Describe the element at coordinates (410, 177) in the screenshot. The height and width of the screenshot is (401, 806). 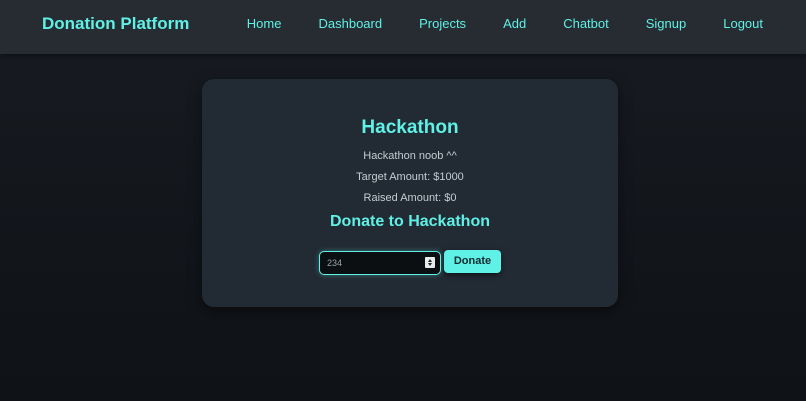
I see `target-amount: Target Amount: $1000` at that location.